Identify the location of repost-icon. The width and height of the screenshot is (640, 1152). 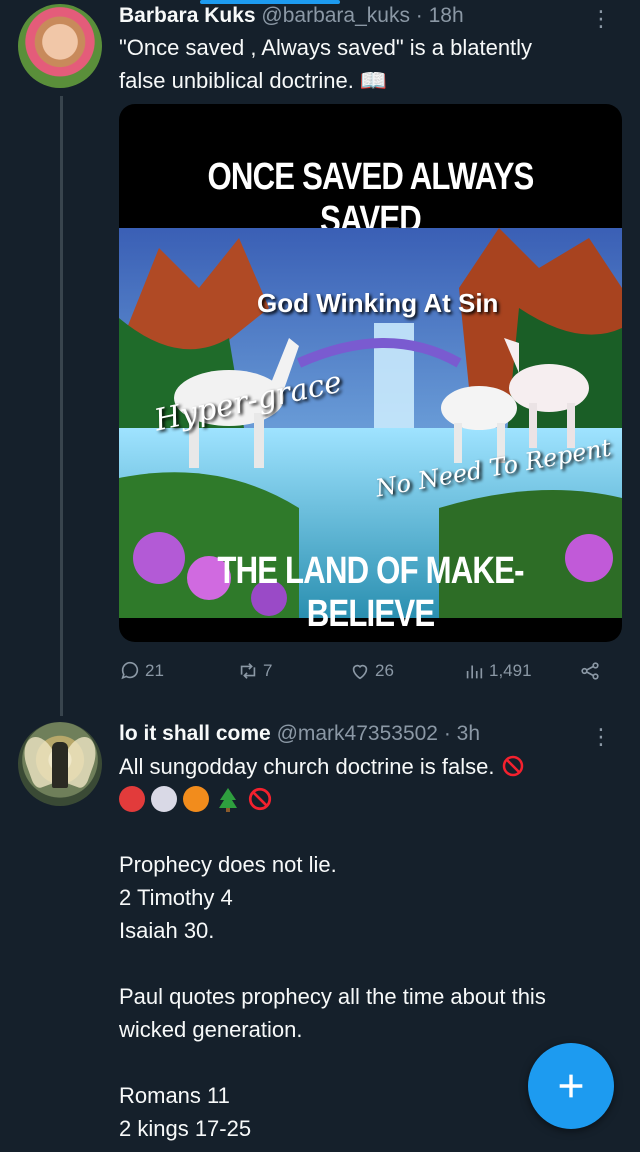
(248, 671).